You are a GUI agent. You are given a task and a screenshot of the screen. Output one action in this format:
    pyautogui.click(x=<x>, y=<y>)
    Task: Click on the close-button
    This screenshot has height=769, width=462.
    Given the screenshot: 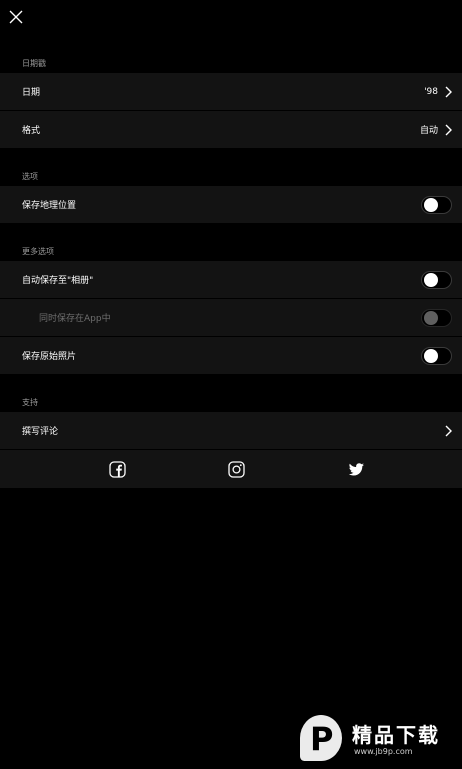 What is the action you would take?
    pyautogui.click(x=16, y=17)
    